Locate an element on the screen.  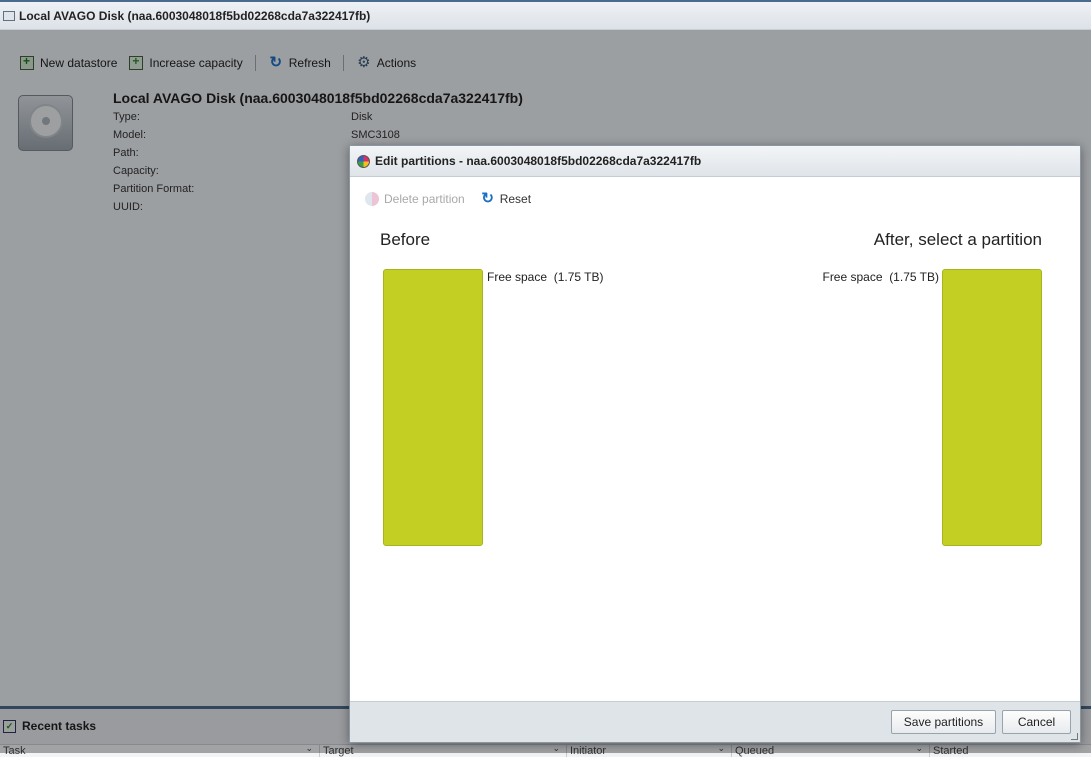
dialog-toolbar: Delete partition ↻ Reset is located at coordinates (456, 198).